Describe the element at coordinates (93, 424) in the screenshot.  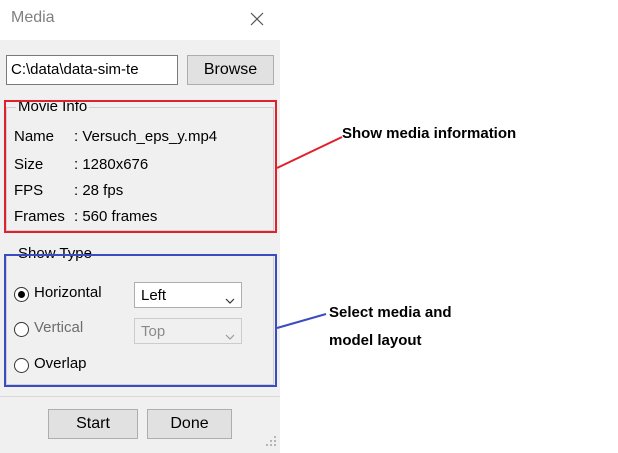
I see `start-button: Start` at that location.